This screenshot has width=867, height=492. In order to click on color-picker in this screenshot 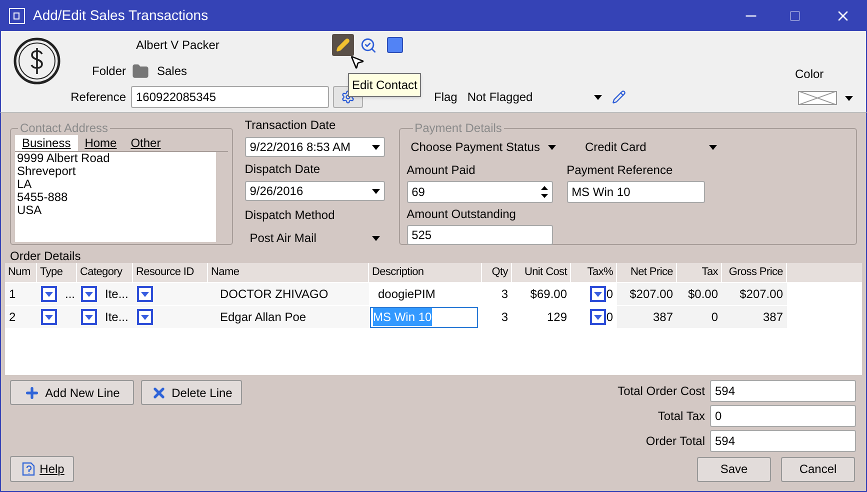, I will do `click(825, 98)`.